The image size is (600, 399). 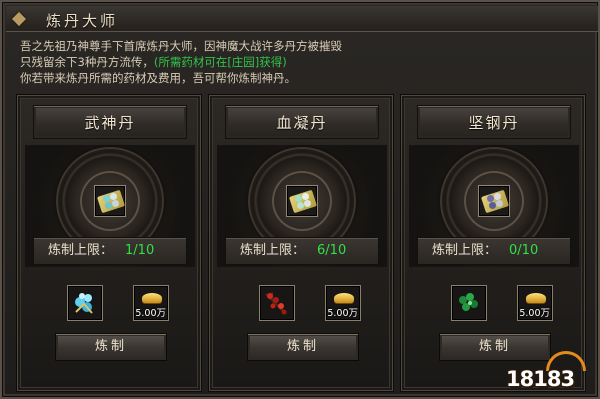 I want to click on description-line-2: 只残留余下3种丹方流传，(所需药材可在[庄园]获得), so click(x=300, y=62).